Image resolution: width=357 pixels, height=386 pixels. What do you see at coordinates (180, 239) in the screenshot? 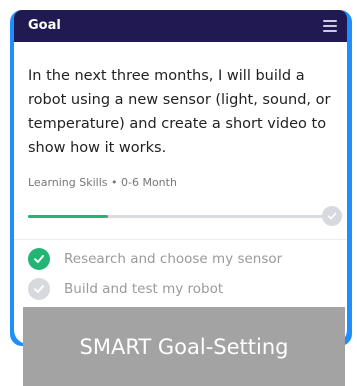
I see `divider` at bounding box center [180, 239].